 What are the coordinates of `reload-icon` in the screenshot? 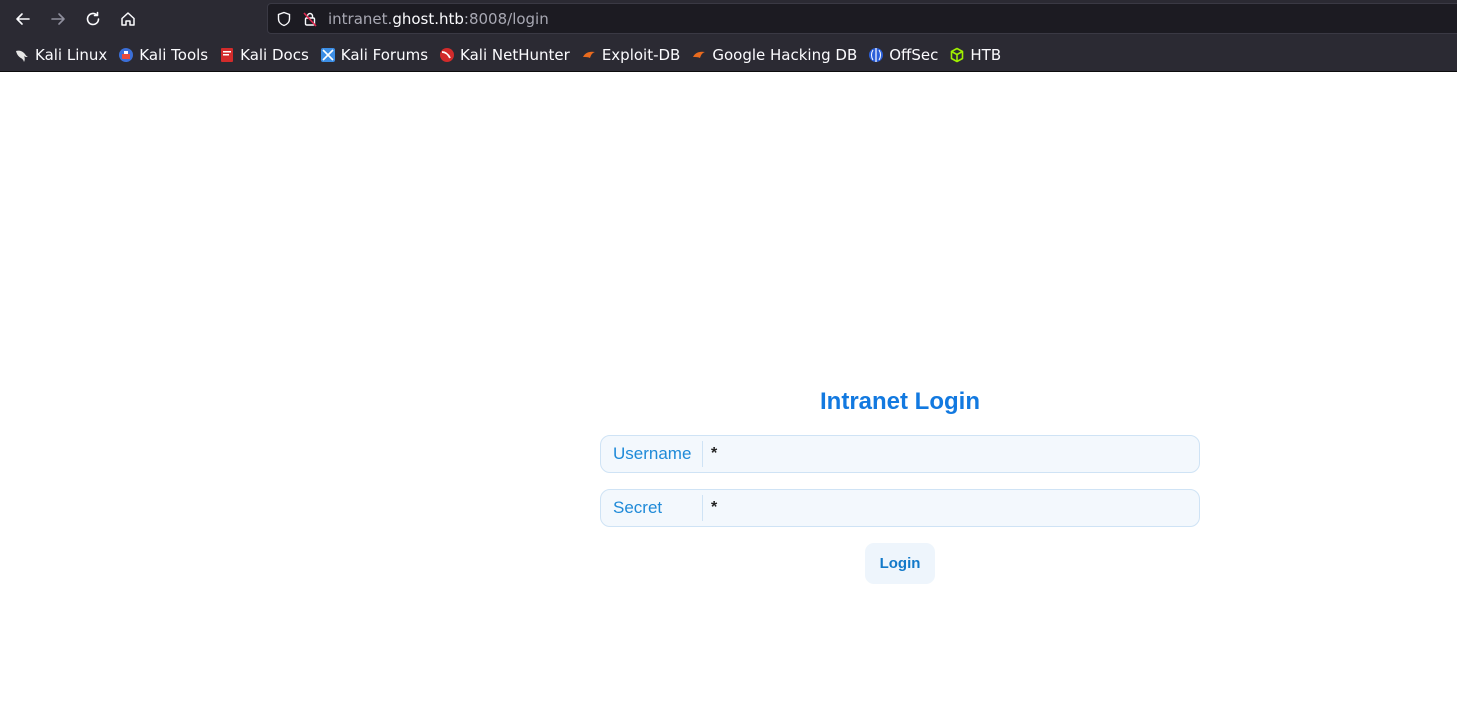 It's located at (93, 18).